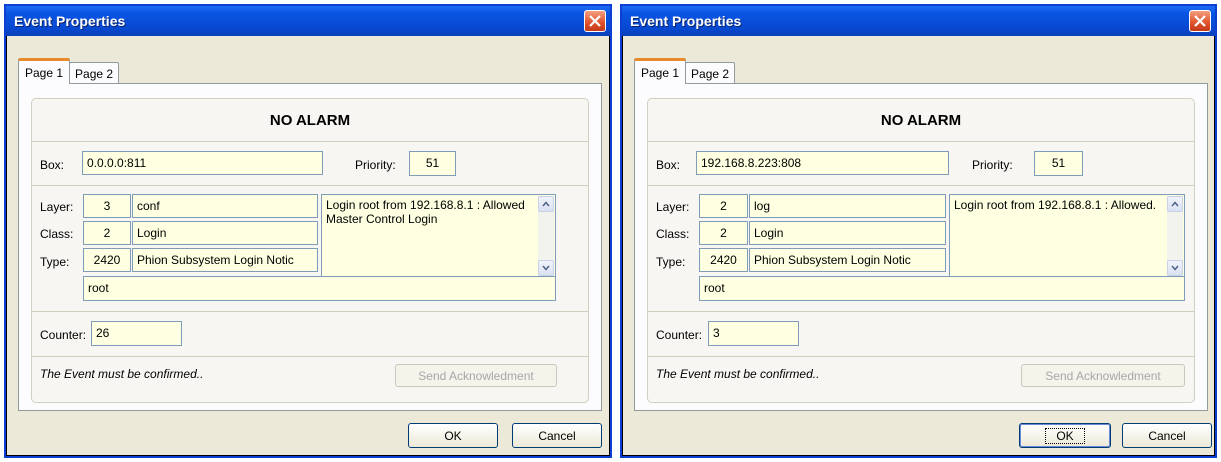 The image size is (1221, 462). What do you see at coordinates (847, 206) in the screenshot?
I see `layer-name-field: log` at bounding box center [847, 206].